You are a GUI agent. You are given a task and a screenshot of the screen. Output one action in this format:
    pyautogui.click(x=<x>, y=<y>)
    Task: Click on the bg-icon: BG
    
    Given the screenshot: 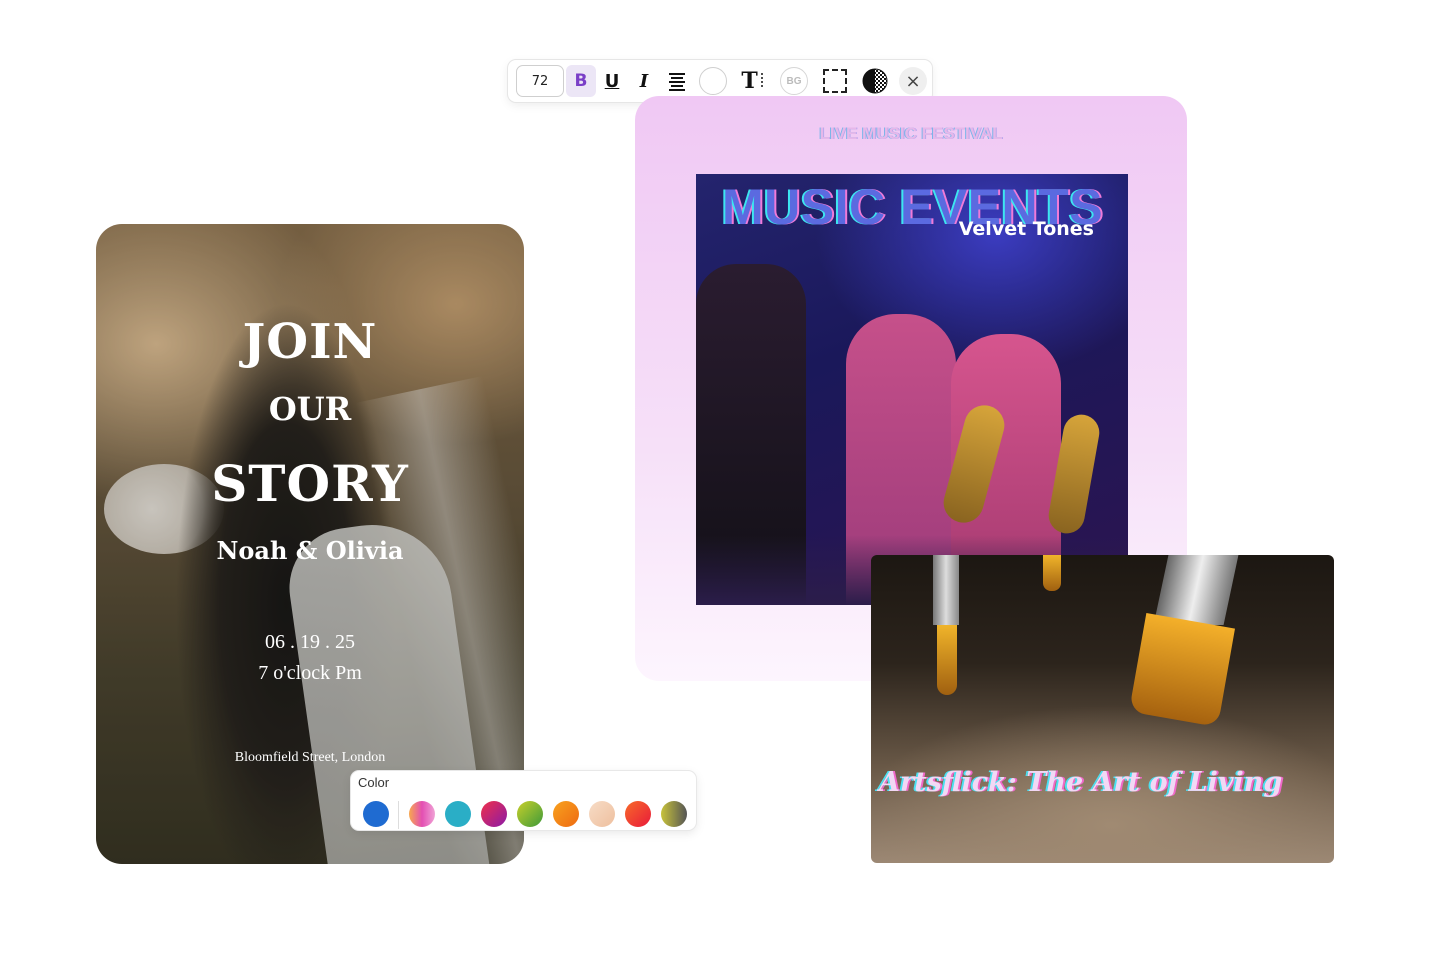 What is the action you would take?
    pyautogui.click(x=794, y=81)
    